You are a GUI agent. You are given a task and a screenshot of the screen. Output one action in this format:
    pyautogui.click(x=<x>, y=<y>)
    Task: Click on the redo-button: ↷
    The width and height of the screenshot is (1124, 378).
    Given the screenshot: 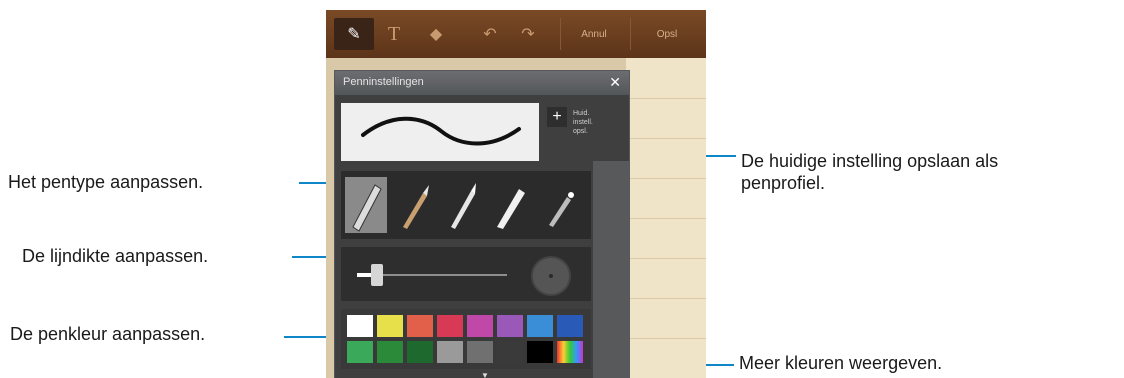 What is the action you would take?
    pyautogui.click(x=528, y=34)
    